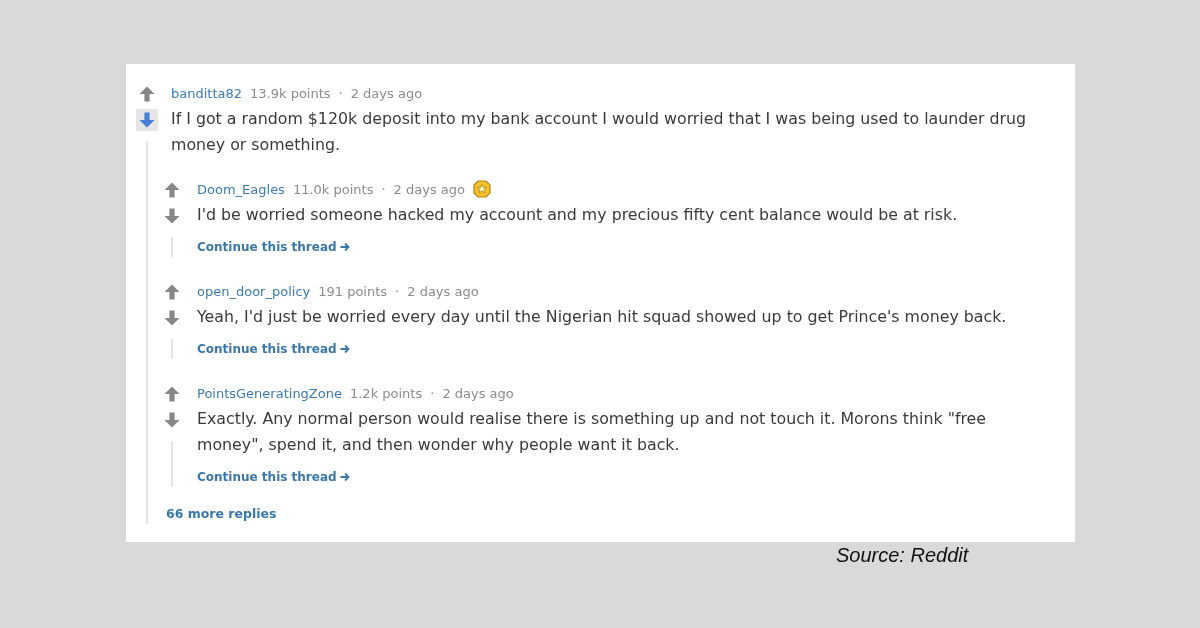  Describe the element at coordinates (902, 555) in the screenshot. I see `source-caption: Source: Reddit` at that location.